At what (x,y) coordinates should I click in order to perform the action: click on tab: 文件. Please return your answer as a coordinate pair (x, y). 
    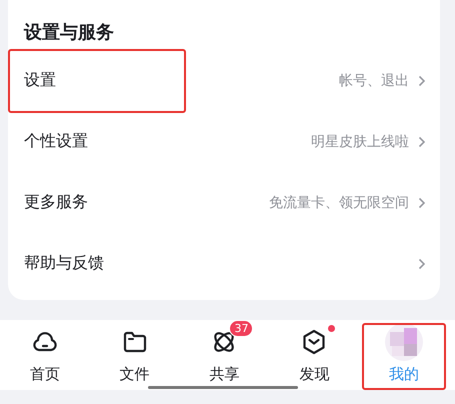
    Looking at the image, I should click on (135, 352).